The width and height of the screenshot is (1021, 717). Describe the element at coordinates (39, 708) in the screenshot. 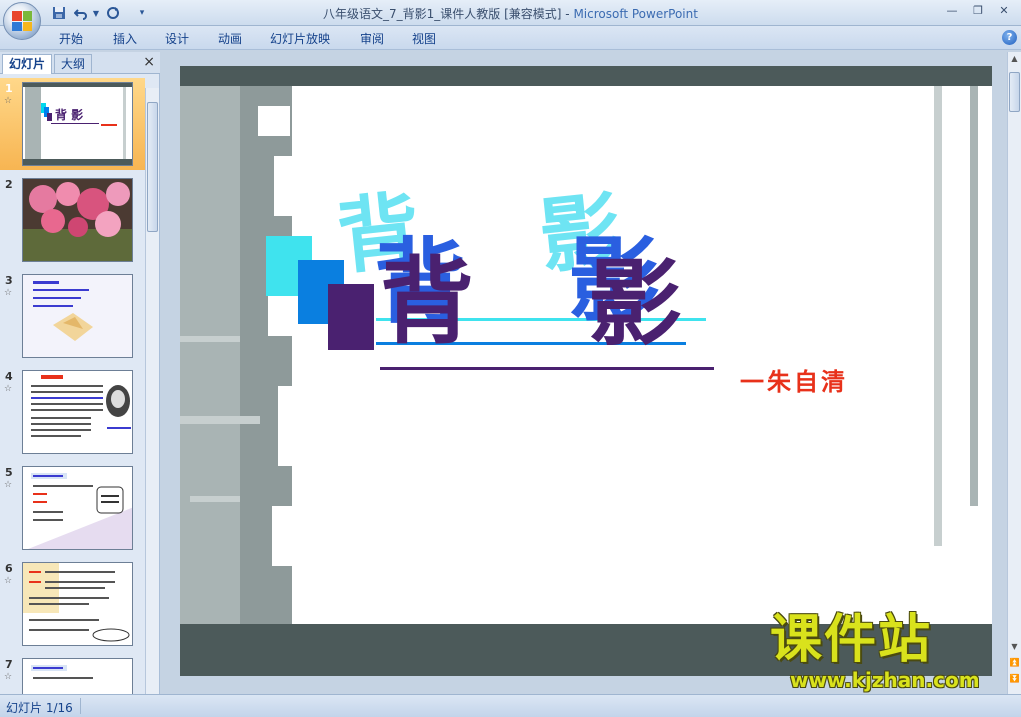

I see `slide-counter: 幻灯片 1/16` at that location.